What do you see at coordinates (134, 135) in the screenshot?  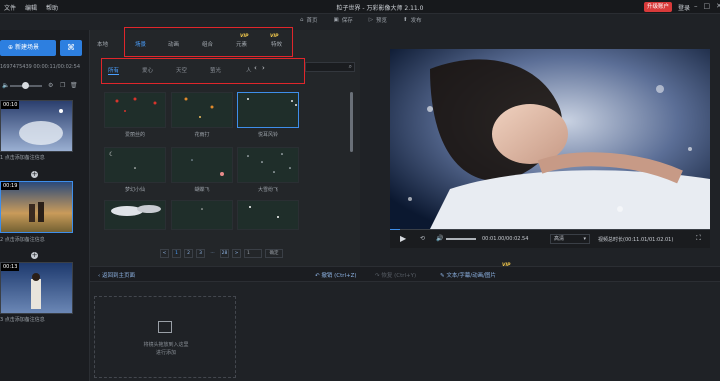 I see `tile-caption: 爱丽丝的` at bounding box center [134, 135].